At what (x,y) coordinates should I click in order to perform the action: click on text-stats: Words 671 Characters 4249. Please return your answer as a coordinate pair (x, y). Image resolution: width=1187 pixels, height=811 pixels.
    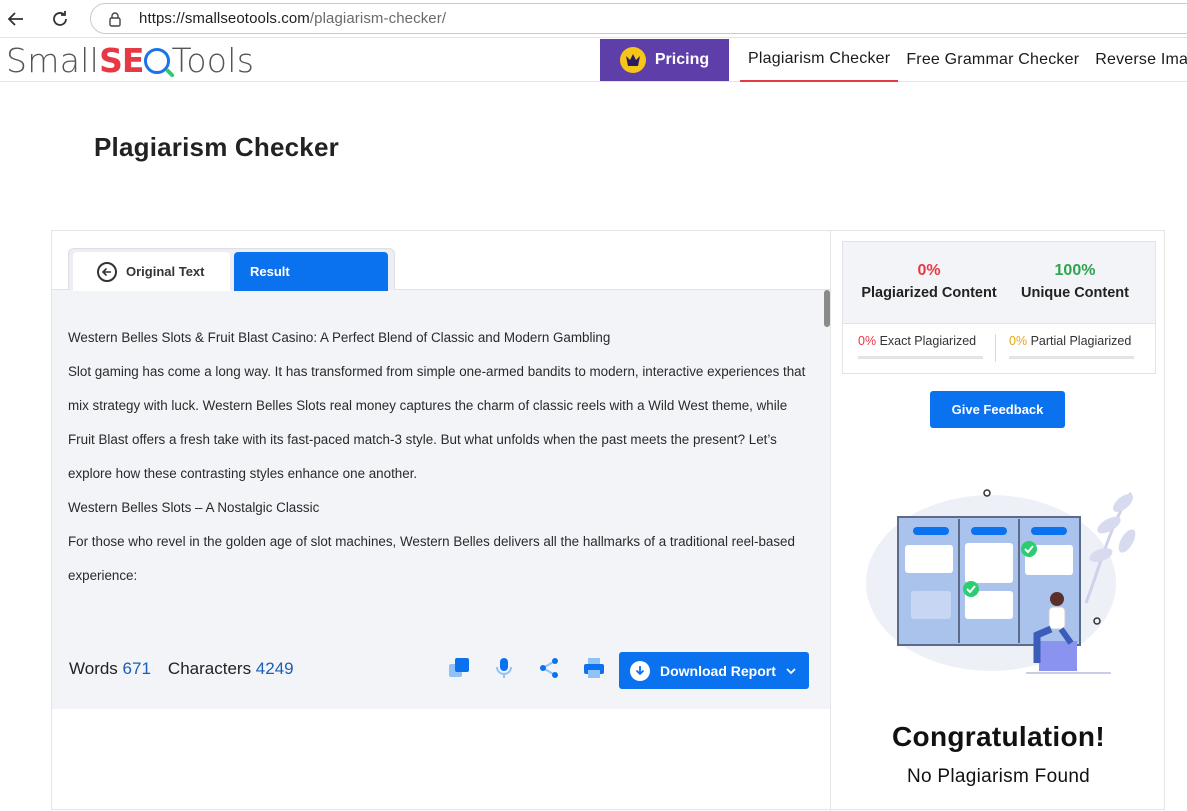
    Looking at the image, I should click on (181, 669).